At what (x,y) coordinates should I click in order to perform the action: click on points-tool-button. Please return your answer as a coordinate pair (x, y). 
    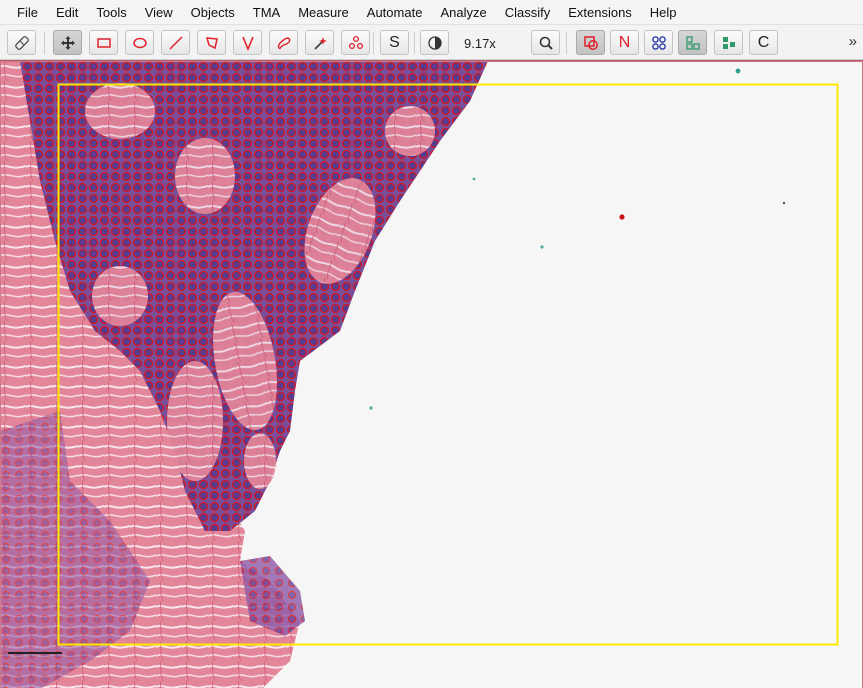
    Looking at the image, I should click on (355, 42).